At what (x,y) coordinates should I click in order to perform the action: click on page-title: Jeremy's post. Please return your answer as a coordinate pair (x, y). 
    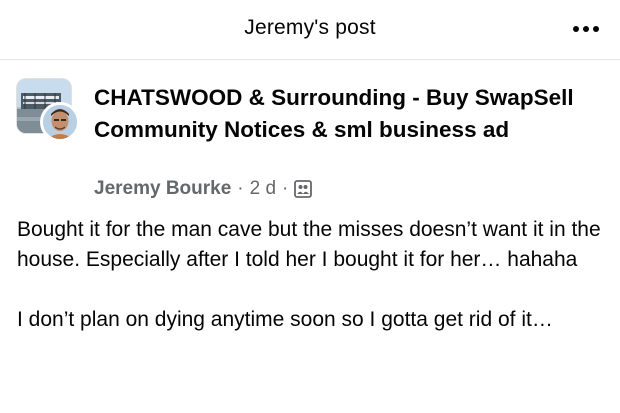
    Looking at the image, I should click on (310, 27).